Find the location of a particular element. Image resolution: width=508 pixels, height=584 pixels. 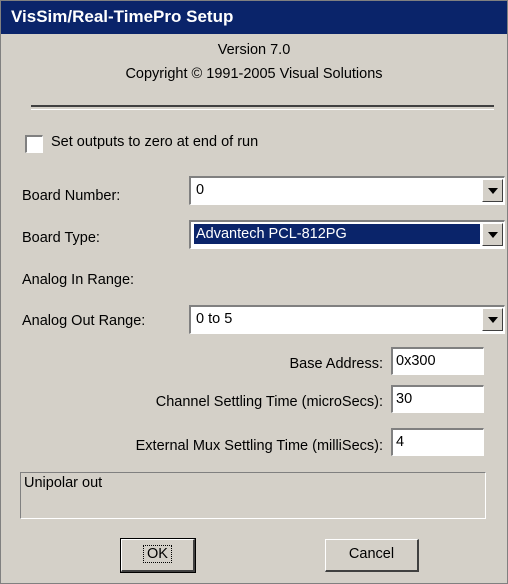

window-title: VisSim/Real-TimePro Setup is located at coordinates (122, 16).